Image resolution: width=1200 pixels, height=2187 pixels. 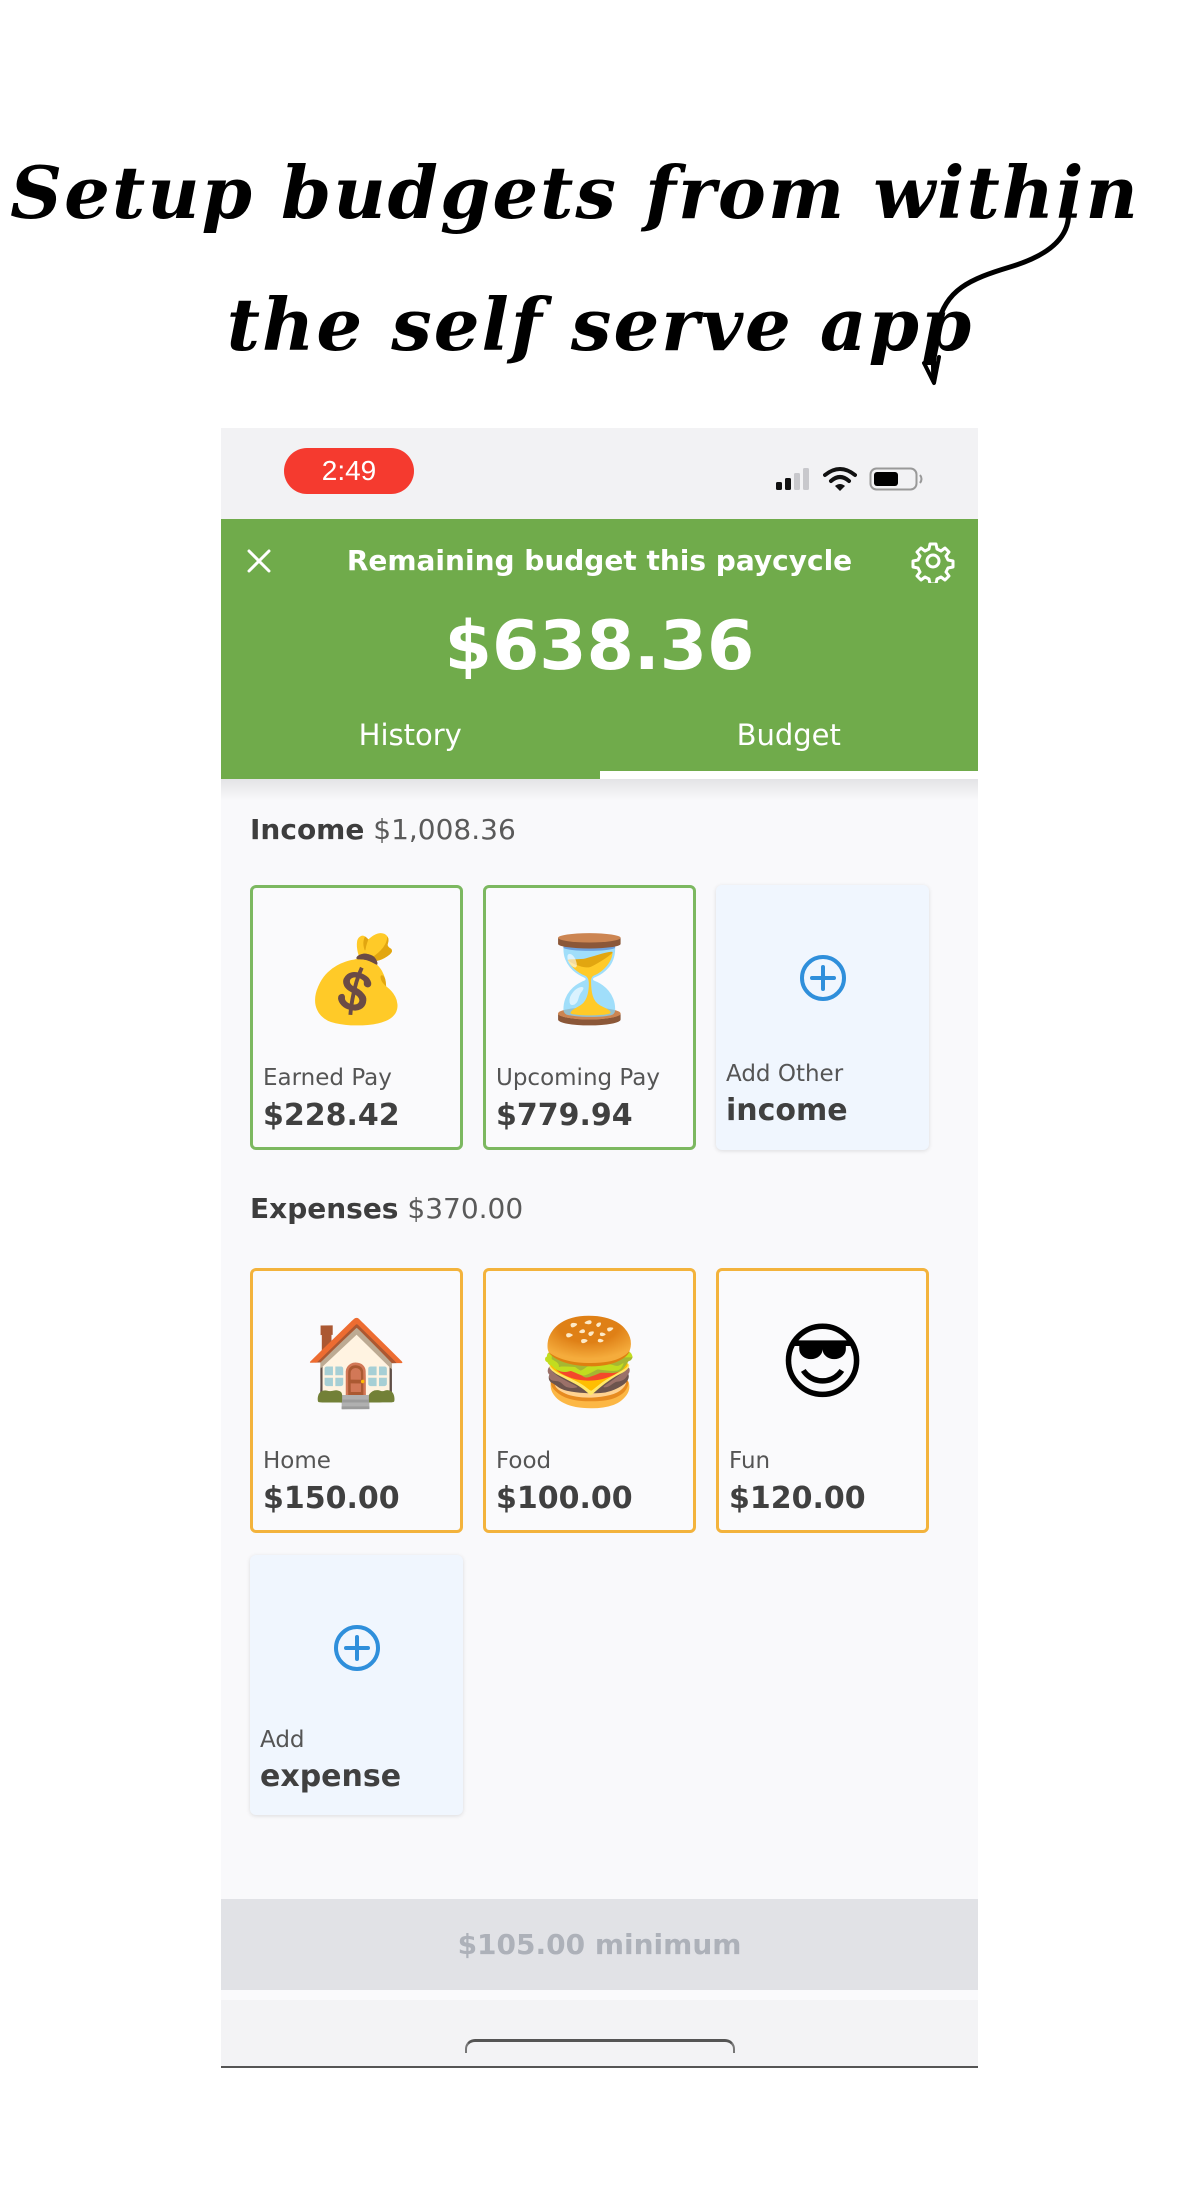 I want to click on card-name: Food, so click(x=524, y=1461).